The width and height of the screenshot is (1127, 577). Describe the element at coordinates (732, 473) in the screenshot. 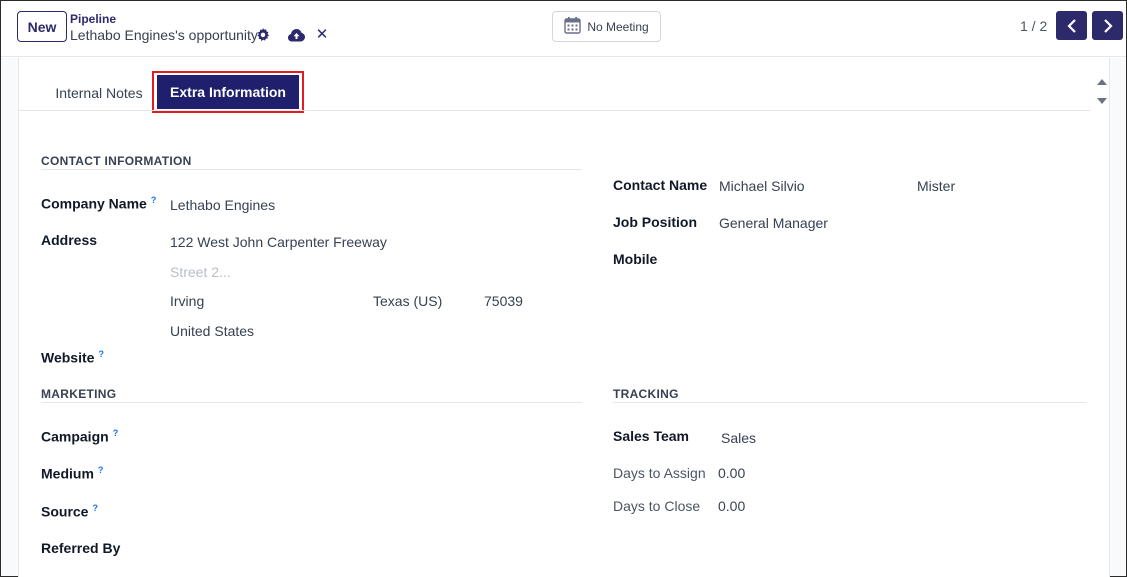

I see `days-to-assign-value: 0.00` at that location.